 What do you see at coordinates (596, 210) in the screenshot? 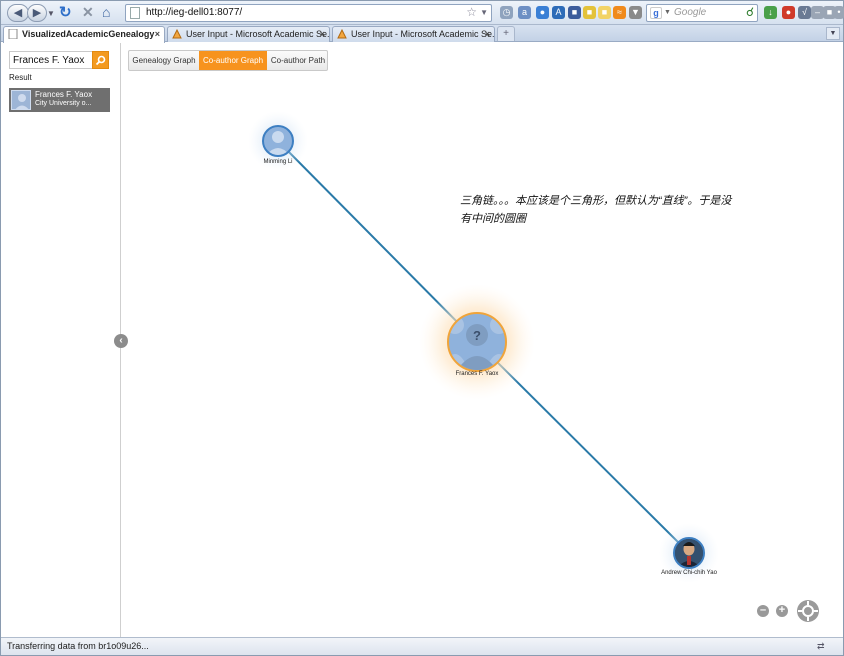
I see `annotation-note: 三角链。。。本应该是个三角形，但默认为“直线”。于是没有中间的圆圈` at bounding box center [596, 210].